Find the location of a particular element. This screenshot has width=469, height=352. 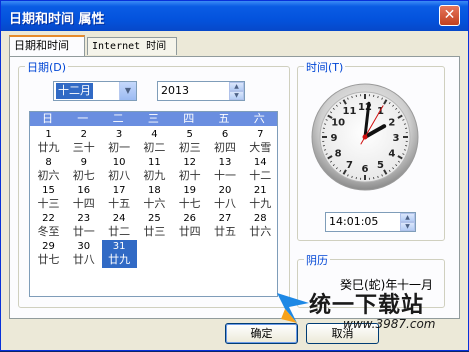

day-number: 3 is located at coordinates (119, 134).